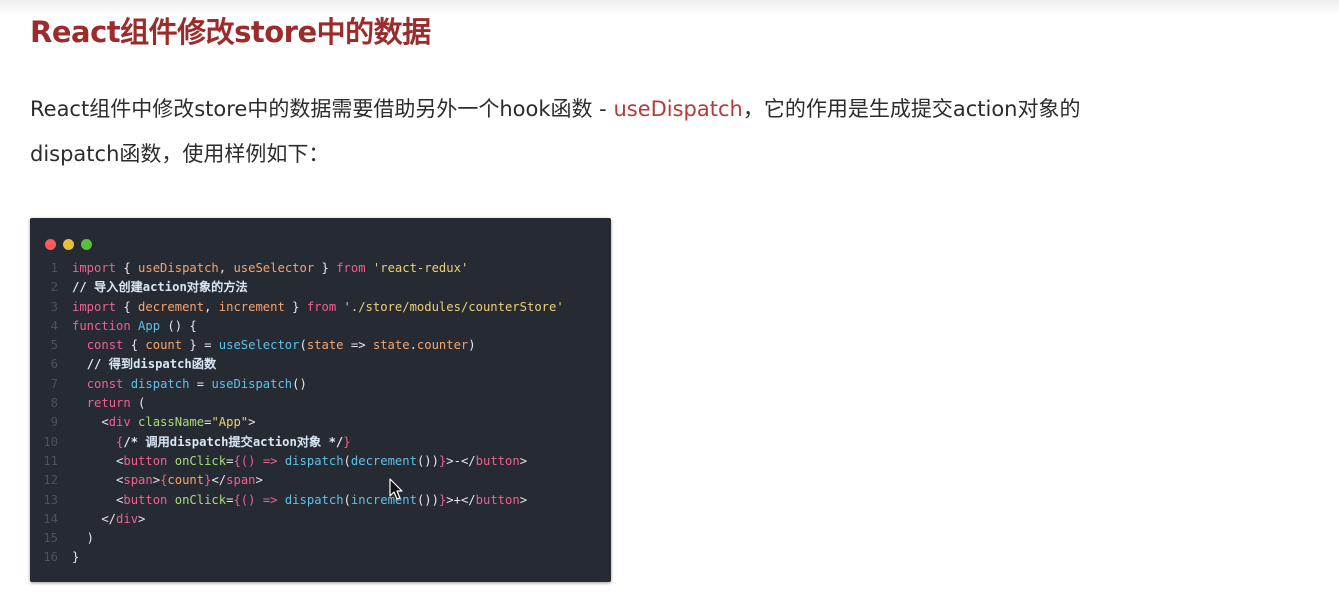  What do you see at coordinates (320, 287) in the screenshot?
I see `code-line: 2 // 导入创建action对象的方法` at bounding box center [320, 287].